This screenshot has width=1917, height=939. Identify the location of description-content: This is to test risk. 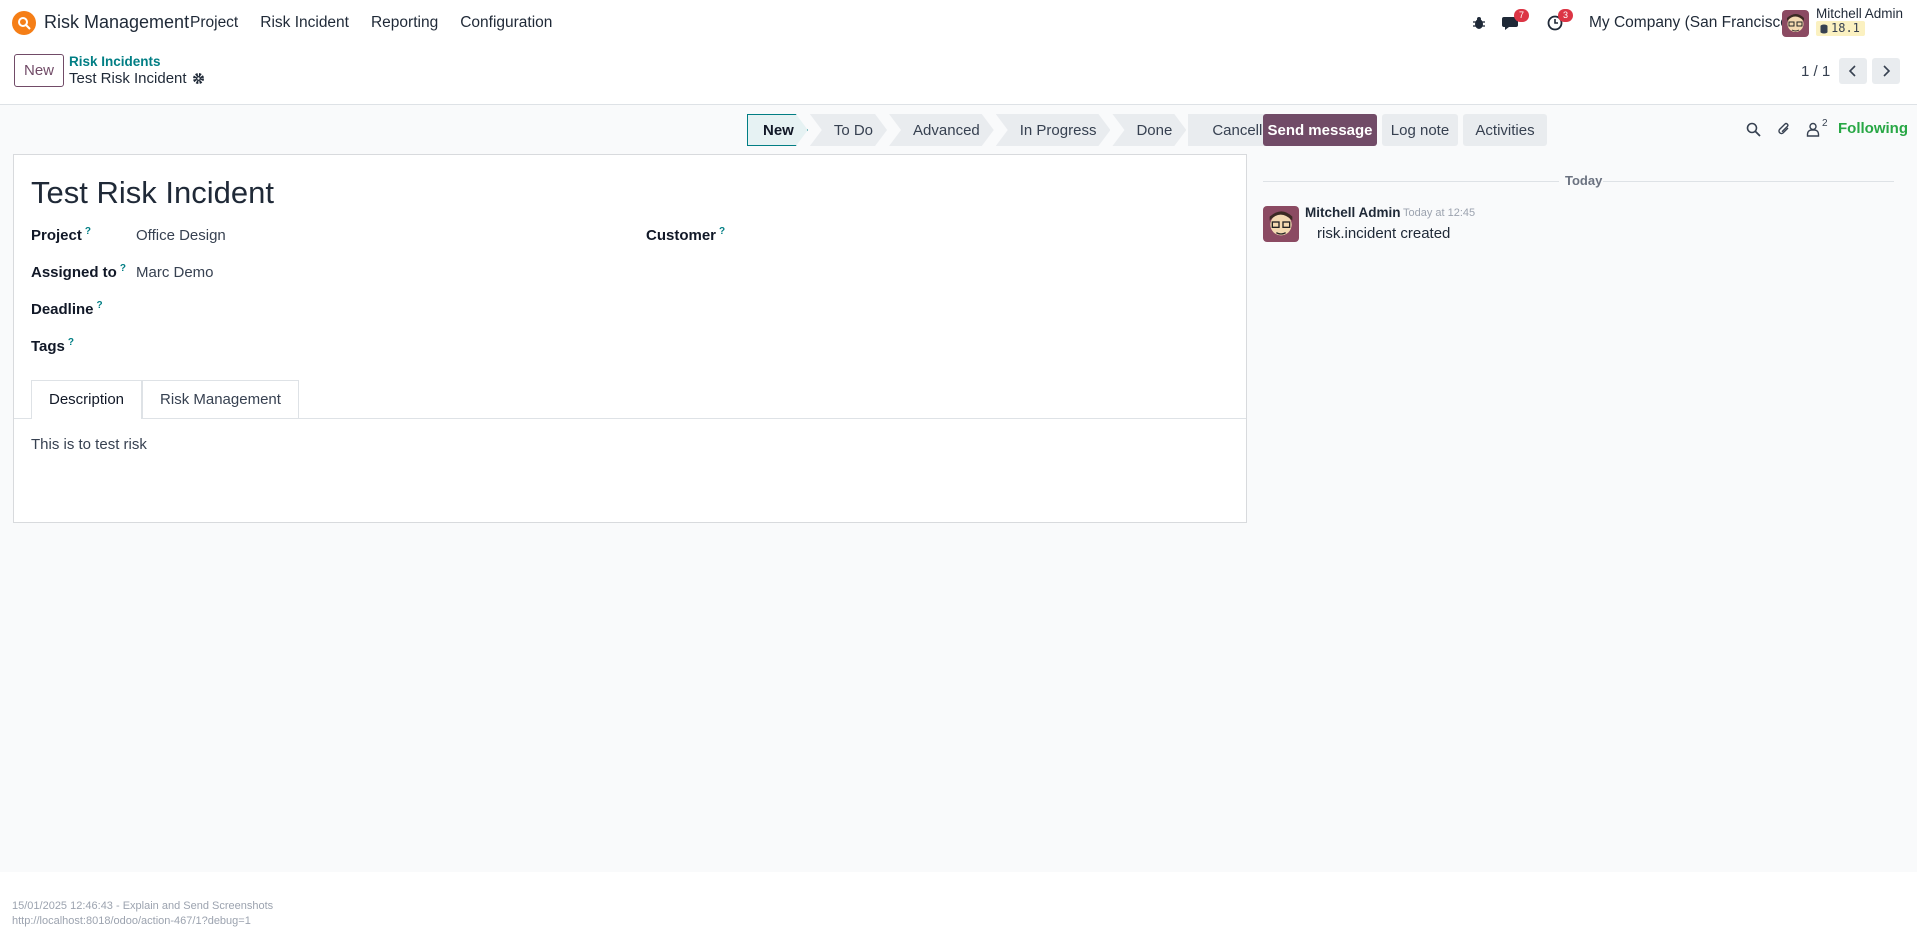
(89, 444).